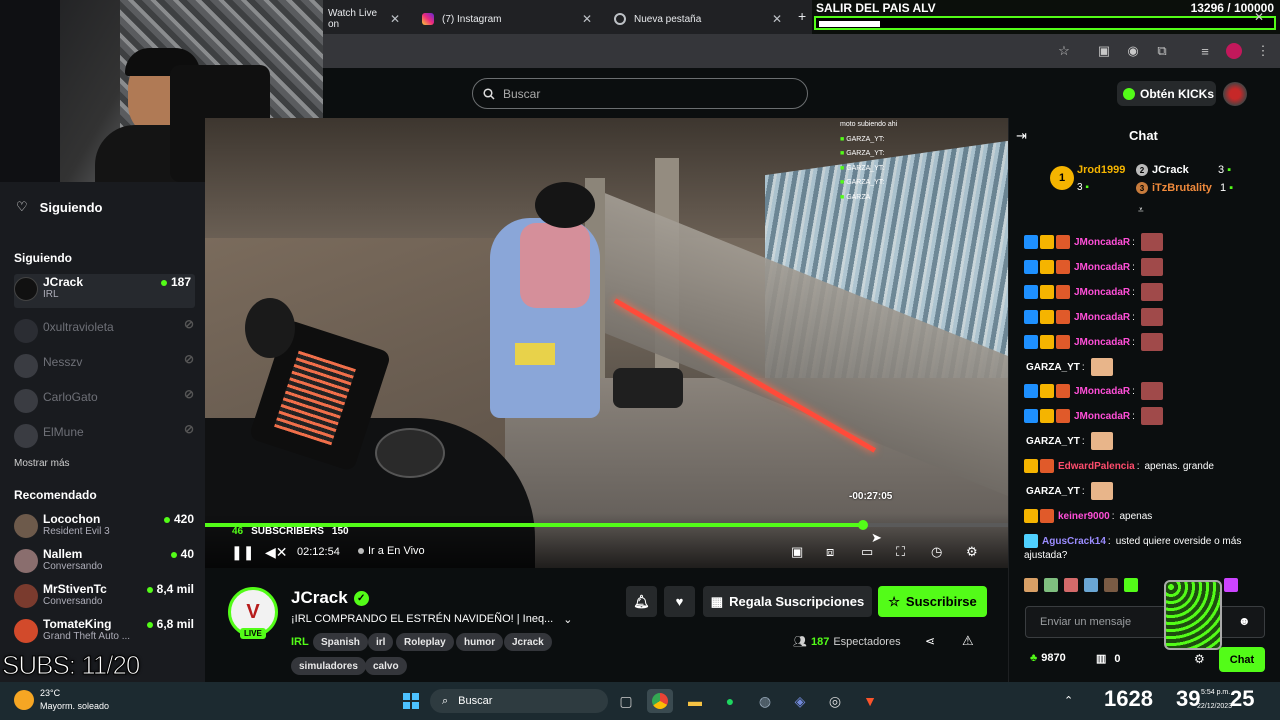  Describe the element at coordinates (276, 552) in the screenshot. I see `volume-mute-icon: ◀✕` at that location.